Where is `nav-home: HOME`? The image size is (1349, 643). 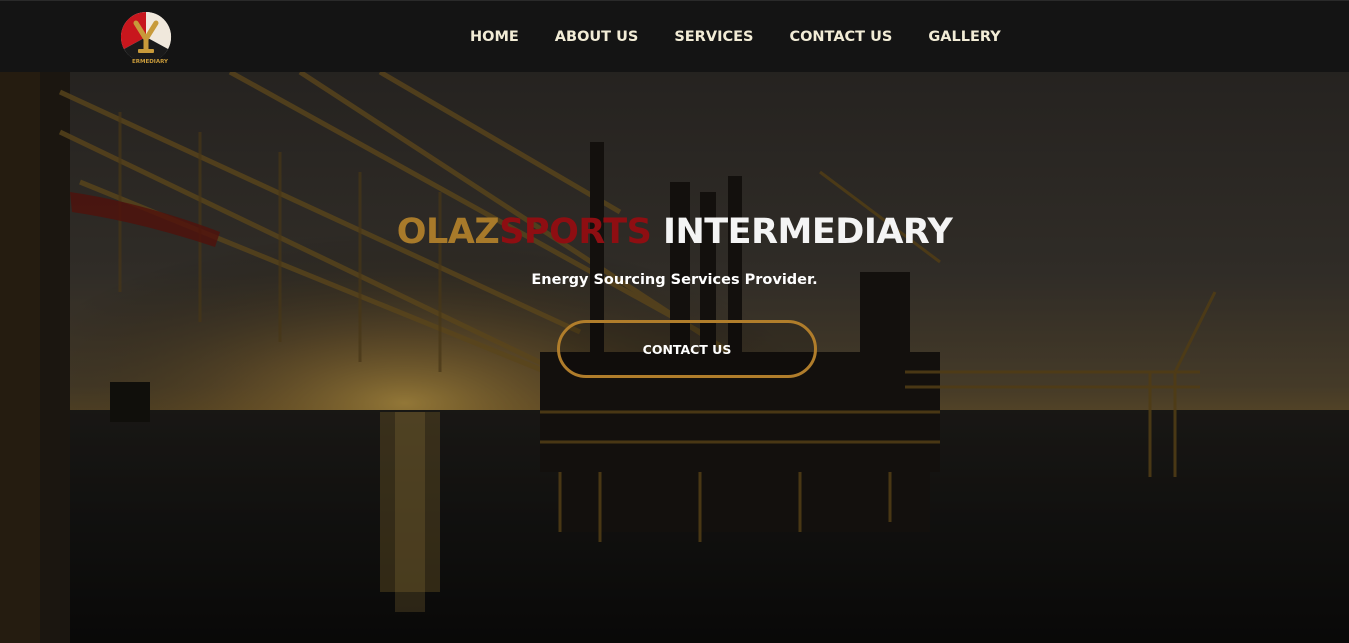 nav-home: HOME is located at coordinates (494, 37).